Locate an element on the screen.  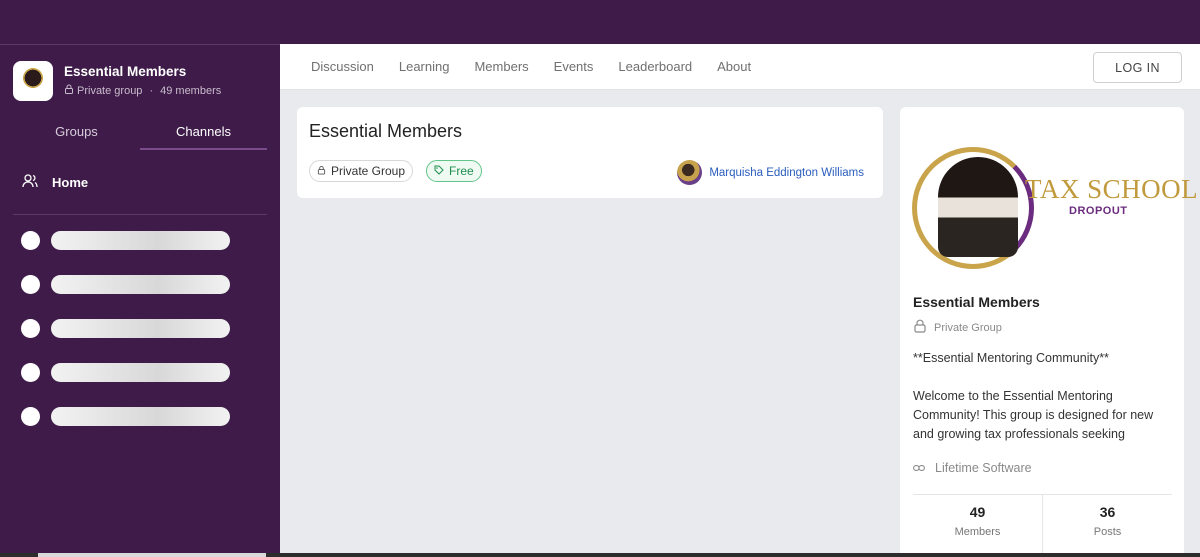
privacy-badge-label: Private Group is located at coordinates (368, 171).